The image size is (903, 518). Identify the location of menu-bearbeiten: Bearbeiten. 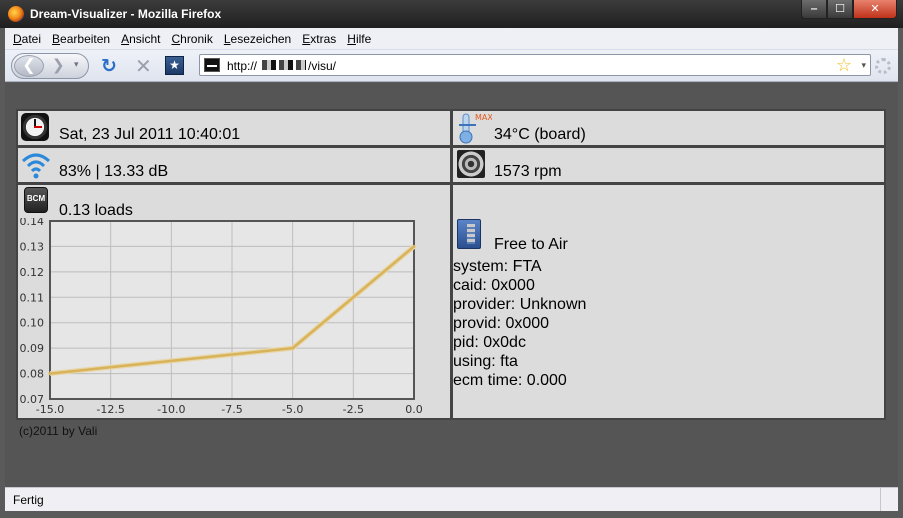
(81, 39).